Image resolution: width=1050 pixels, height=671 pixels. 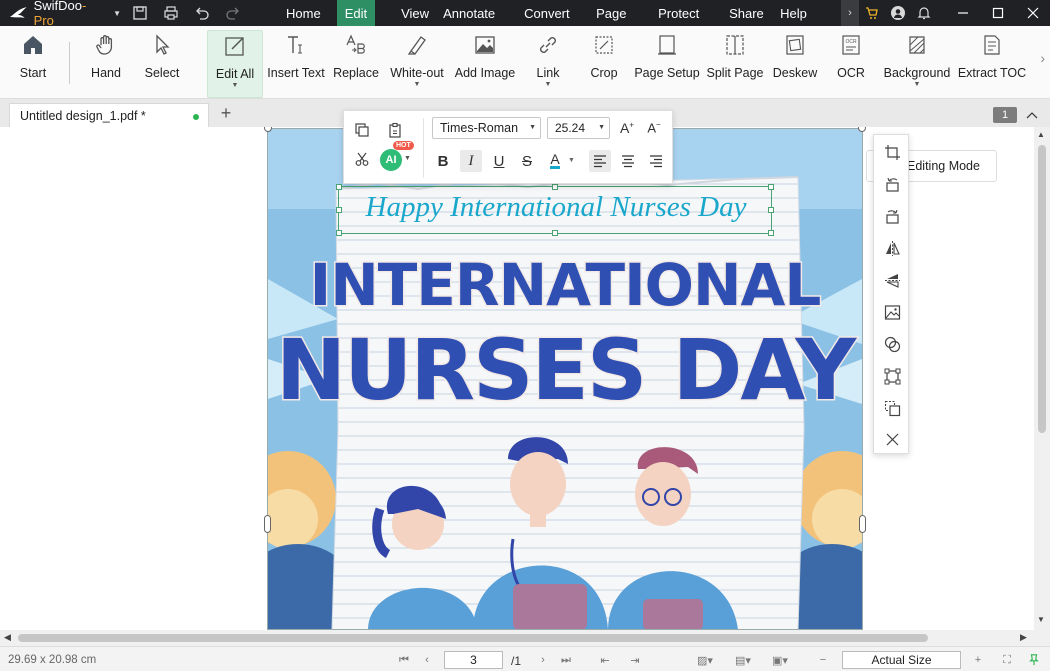 I want to click on scroll-left-icon: ◀, so click(x=7, y=637).